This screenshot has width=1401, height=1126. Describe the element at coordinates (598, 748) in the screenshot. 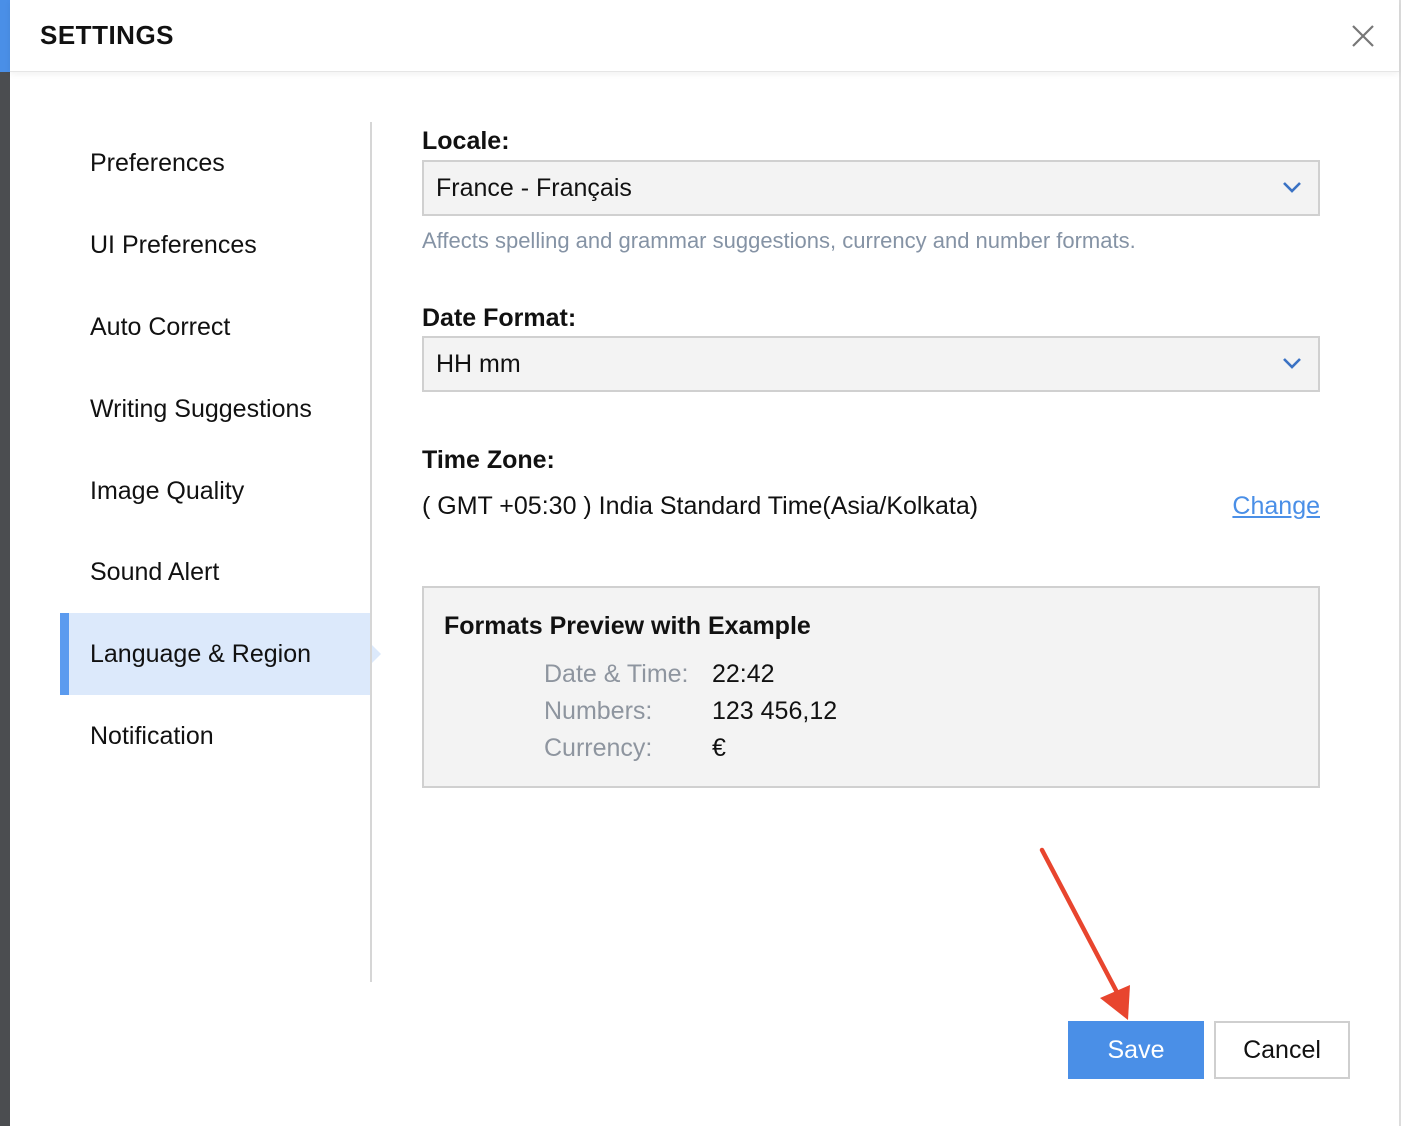

I see `preview-currency-key: Currency:` at that location.